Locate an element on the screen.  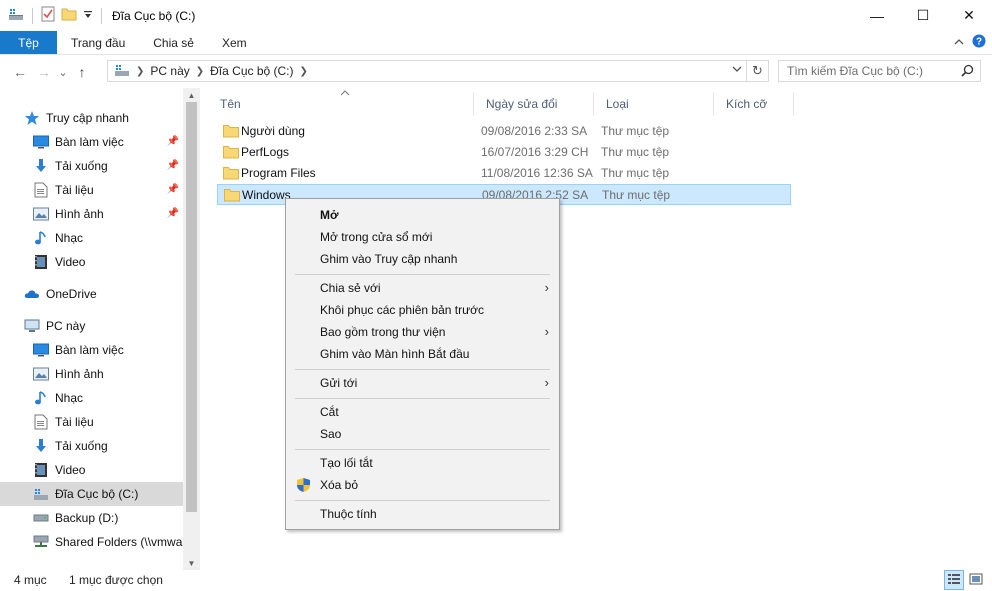
network-drive-icon is located at coordinates (41, 542).